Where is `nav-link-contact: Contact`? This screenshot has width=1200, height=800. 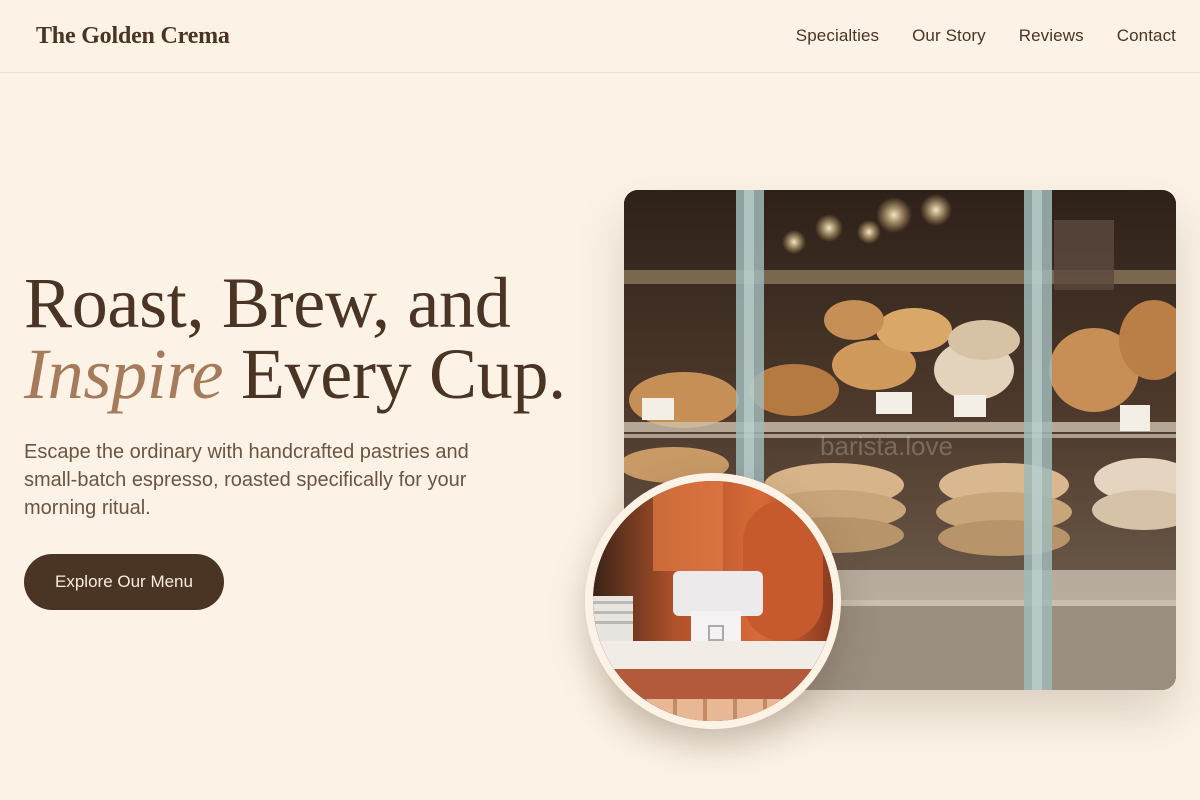
nav-link-contact: Contact is located at coordinates (1146, 36).